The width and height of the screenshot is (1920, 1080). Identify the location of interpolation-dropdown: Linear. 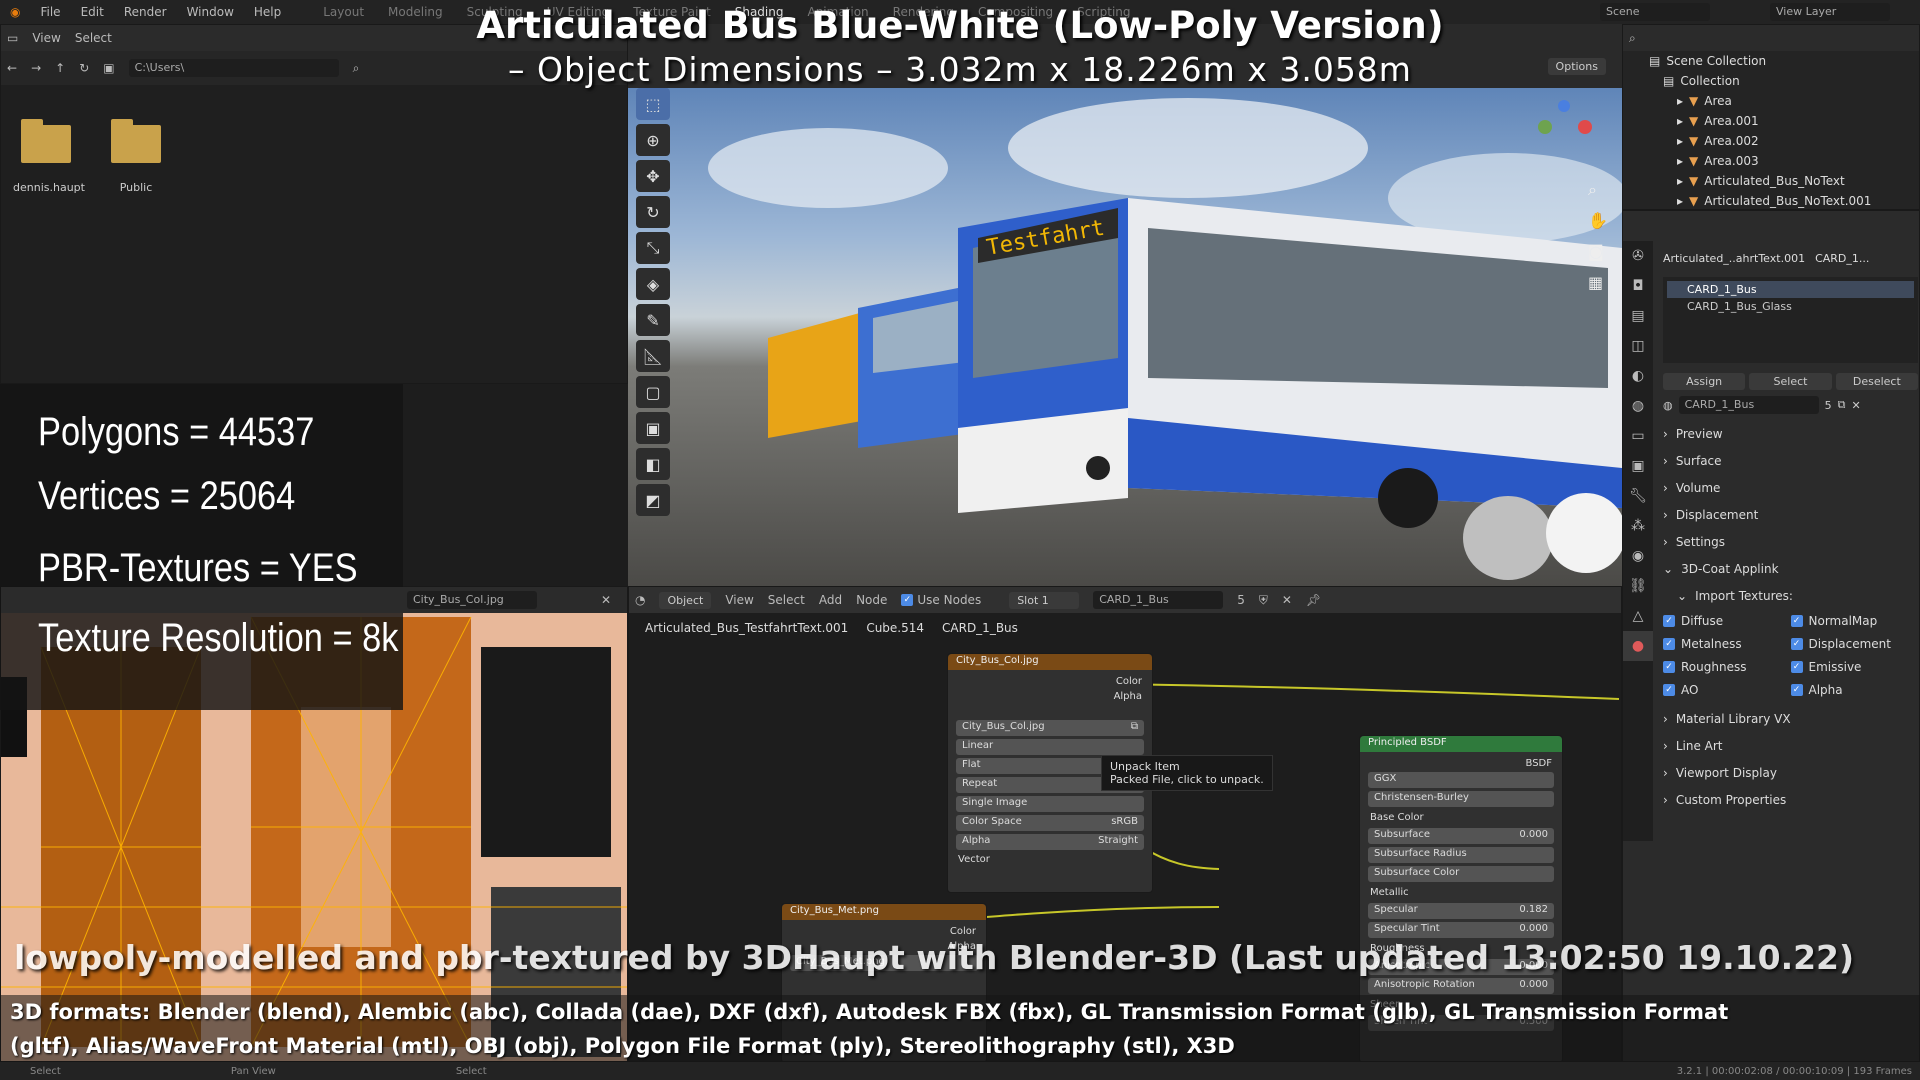
(1050, 747).